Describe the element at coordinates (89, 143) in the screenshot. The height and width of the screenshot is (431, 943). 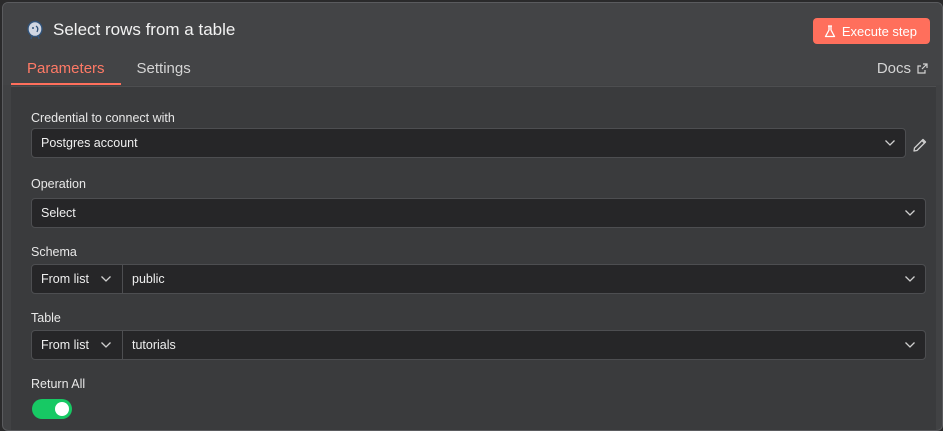
I see `credential-value: Postgres account` at that location.